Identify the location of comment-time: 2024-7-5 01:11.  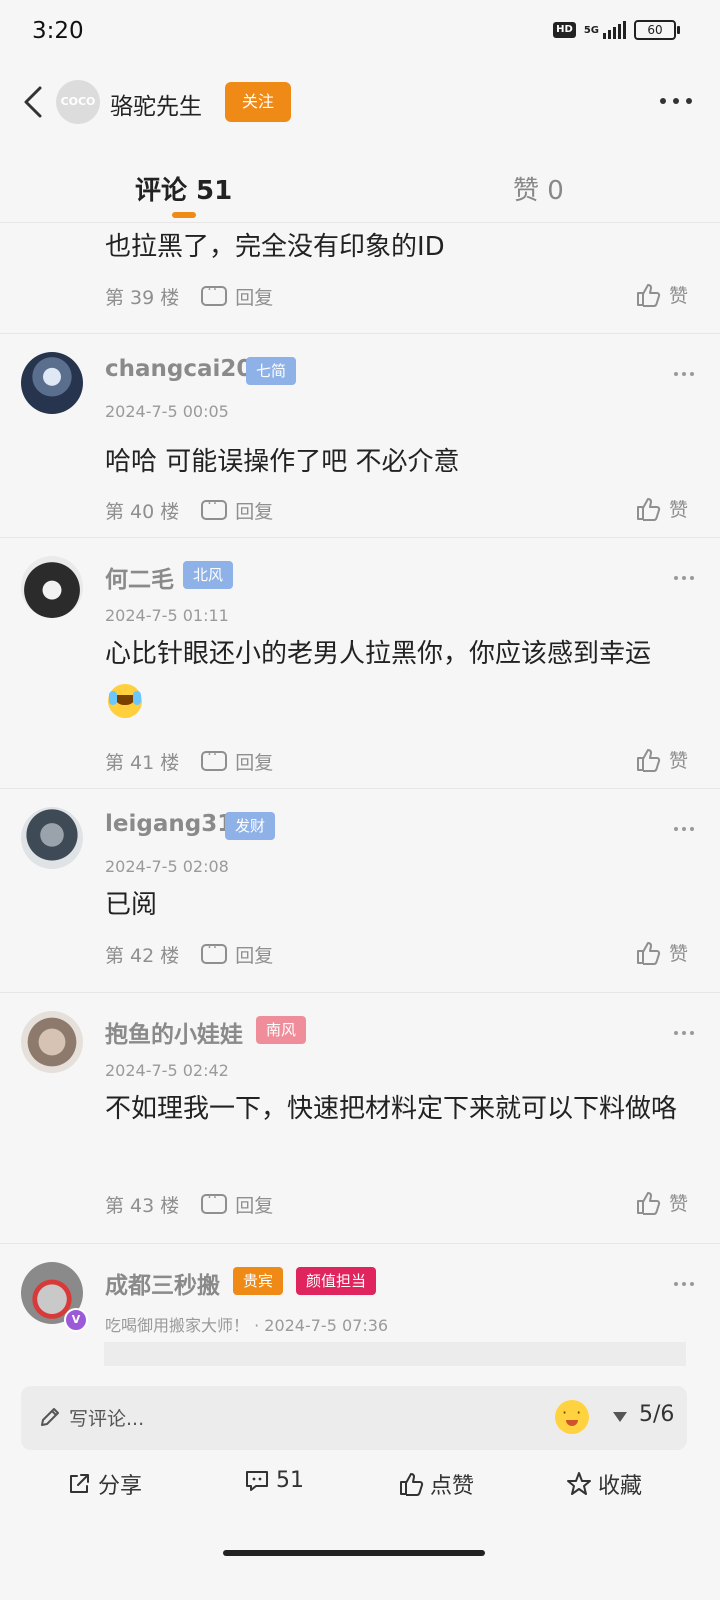
(167, 615).